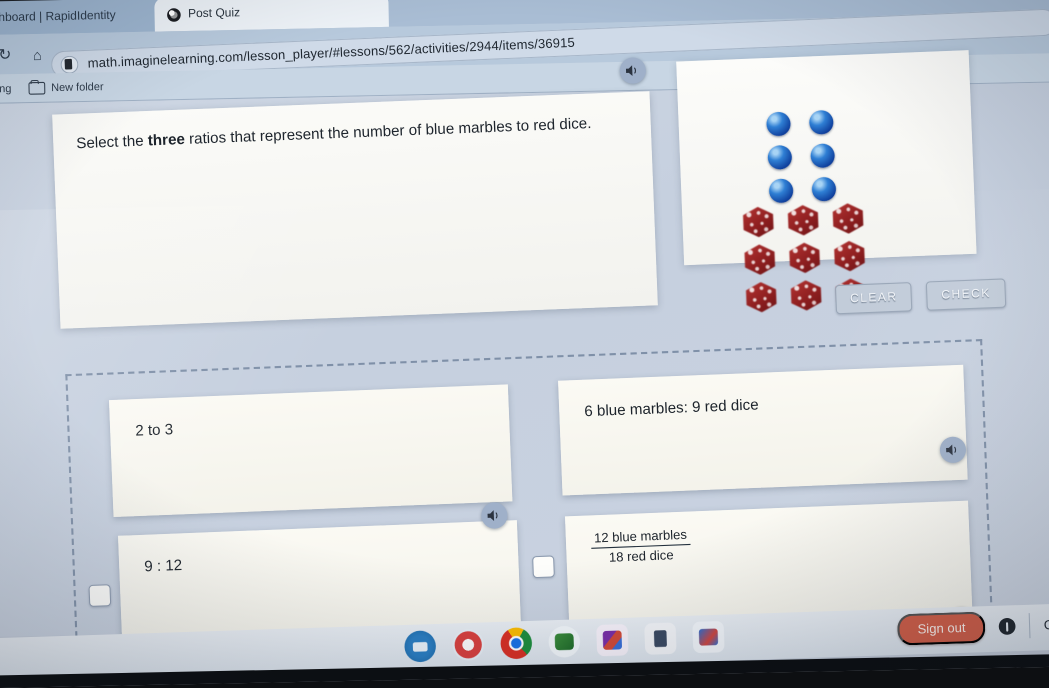  I want to click on bookmark-item-learning: d Learning, so click(6, 90).